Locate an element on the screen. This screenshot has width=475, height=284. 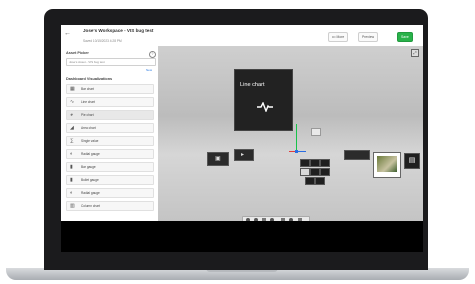
pie-chart-icon: ◕ is located at coordinates (72, 115).